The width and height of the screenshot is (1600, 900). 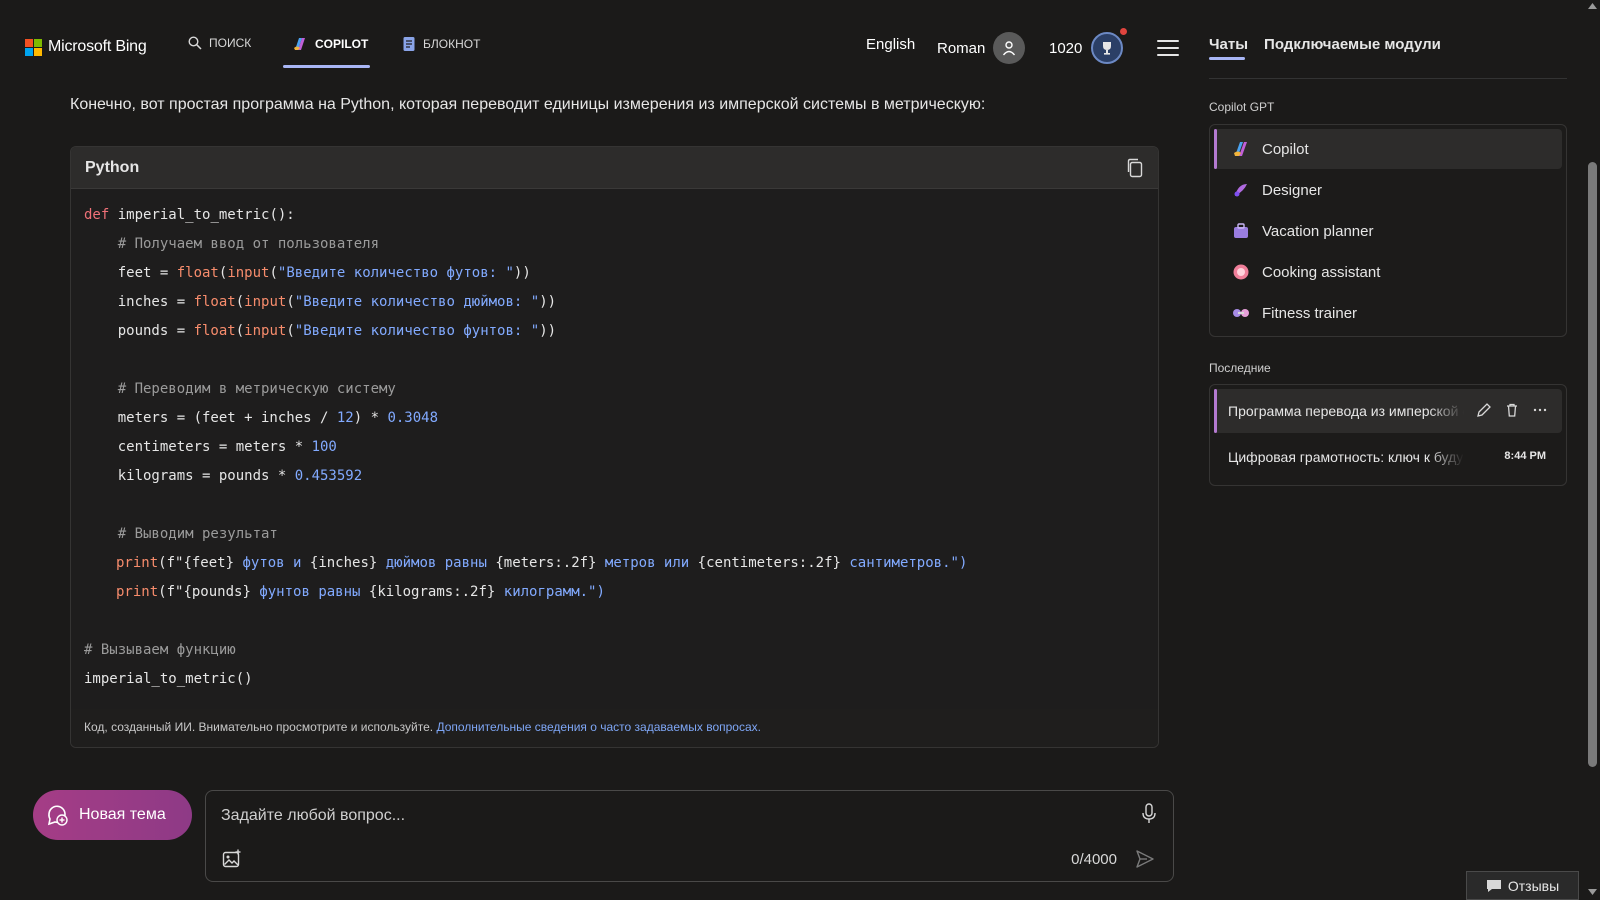 What do you see at coordinates (1240, 190) in the screenshot?
I see `designer-icon` at bounding box center [1240, 190].